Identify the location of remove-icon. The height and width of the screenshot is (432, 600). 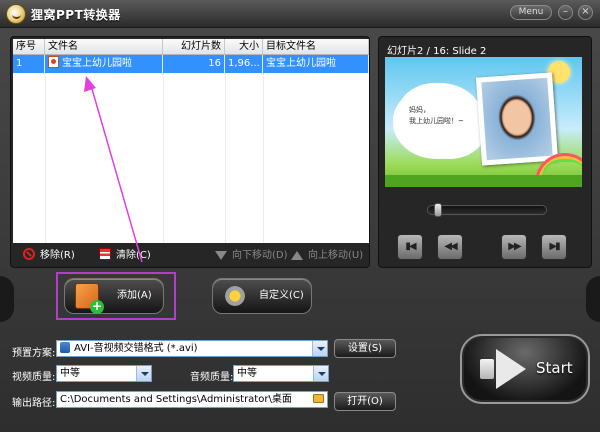
(29, 254).